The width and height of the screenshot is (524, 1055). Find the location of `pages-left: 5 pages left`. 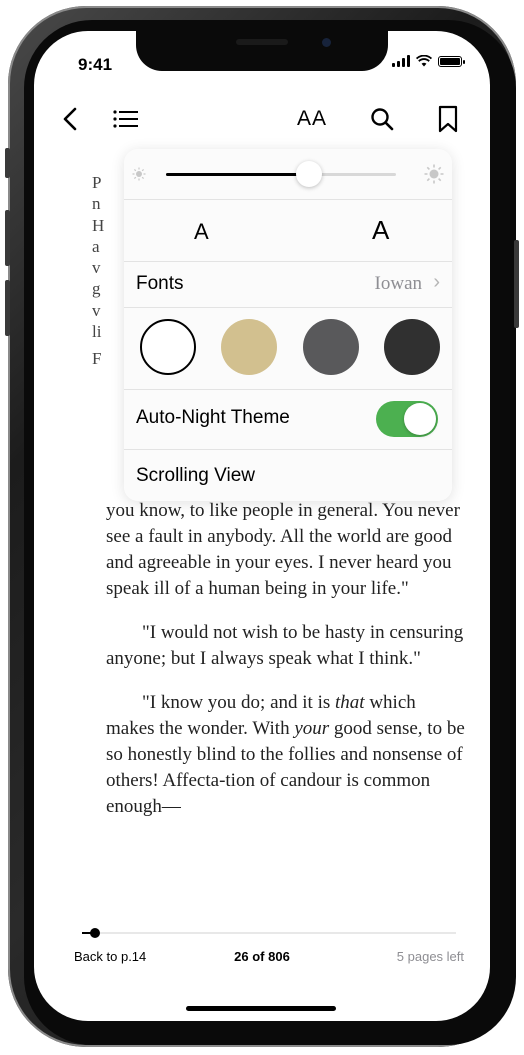

pages-left: 5 pages left is located at coordinates (430, 956).